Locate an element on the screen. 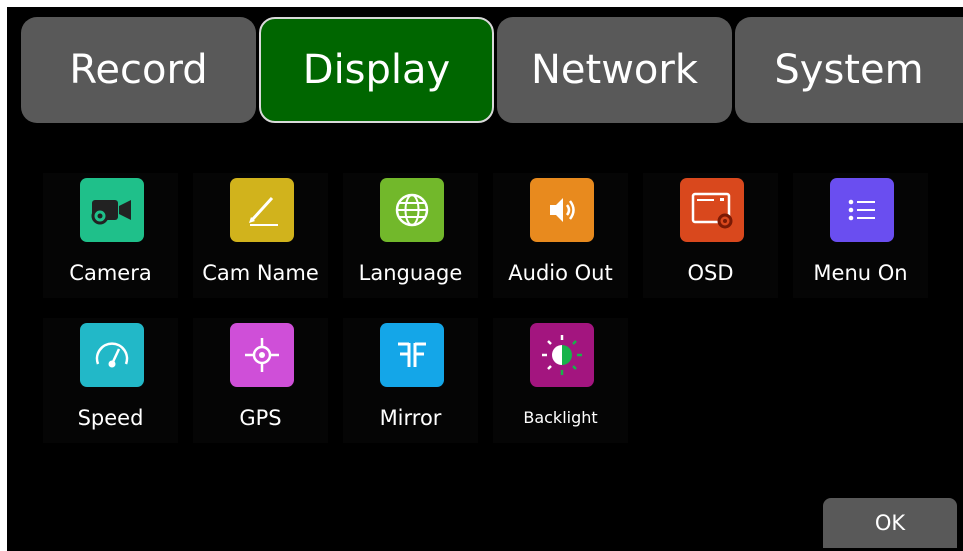 This screenshot has height=551, width=963. audio-out-item: Audio Out is located at coordinates (560, 235).